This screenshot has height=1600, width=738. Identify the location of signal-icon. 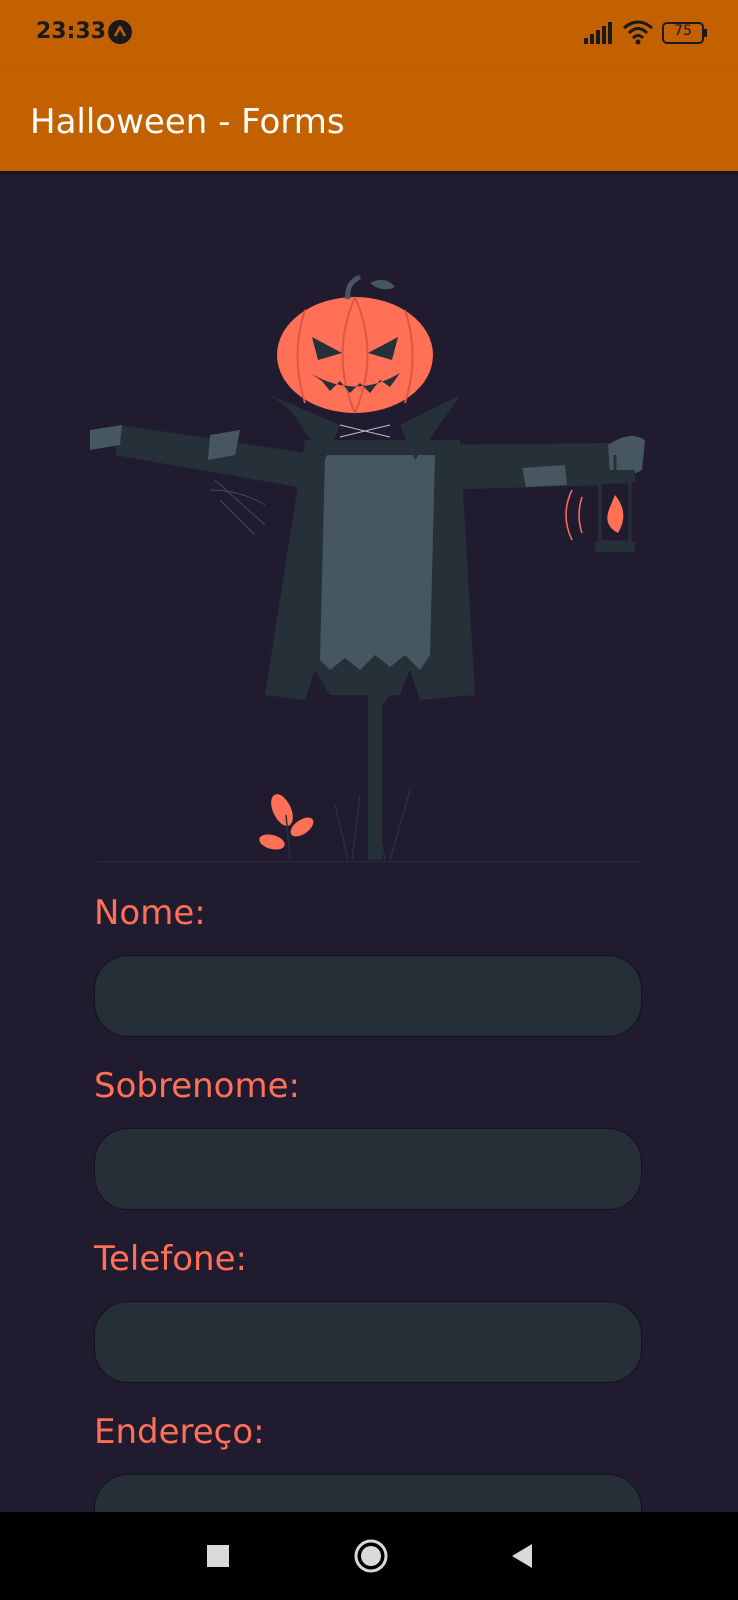
(598, 33).